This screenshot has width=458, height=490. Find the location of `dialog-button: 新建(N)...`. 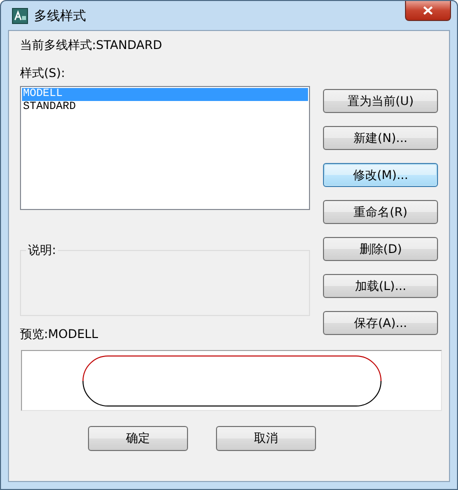

dialog-button: 新建(N)... is located at coordinates (380, 138).